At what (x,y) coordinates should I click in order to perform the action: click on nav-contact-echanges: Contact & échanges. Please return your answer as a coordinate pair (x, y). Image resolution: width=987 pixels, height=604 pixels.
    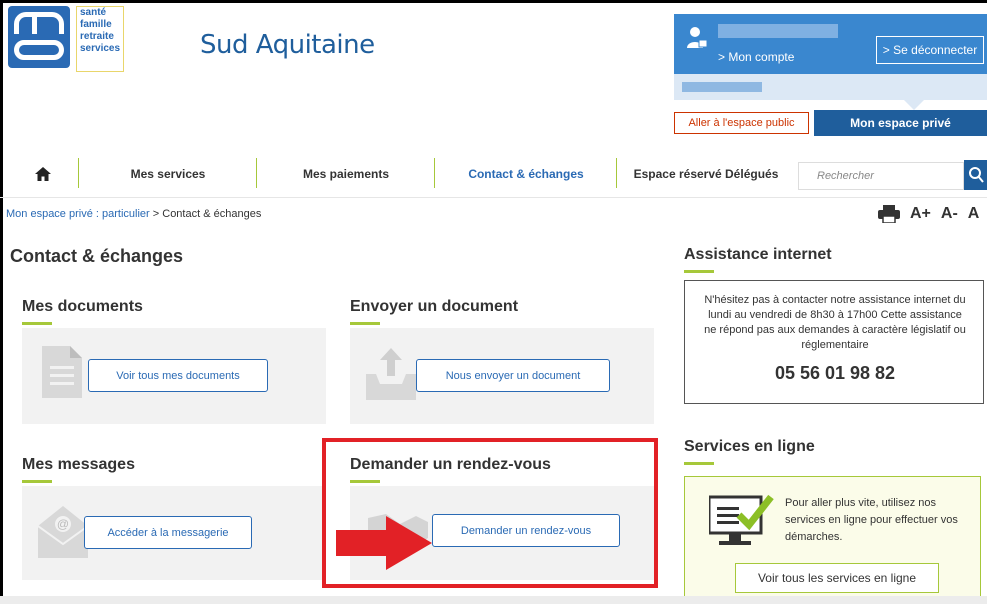
    Looking at the image, I should click on (526, 174).